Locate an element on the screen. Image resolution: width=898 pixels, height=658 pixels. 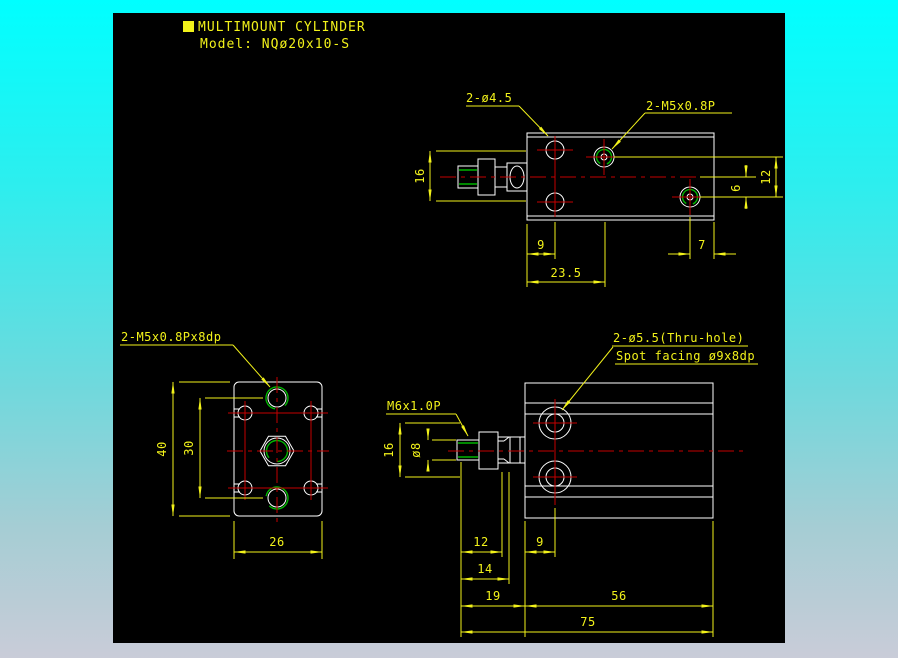
top-view-thread-label: 2-M5x0.8P is located at coordinates (681, 106).